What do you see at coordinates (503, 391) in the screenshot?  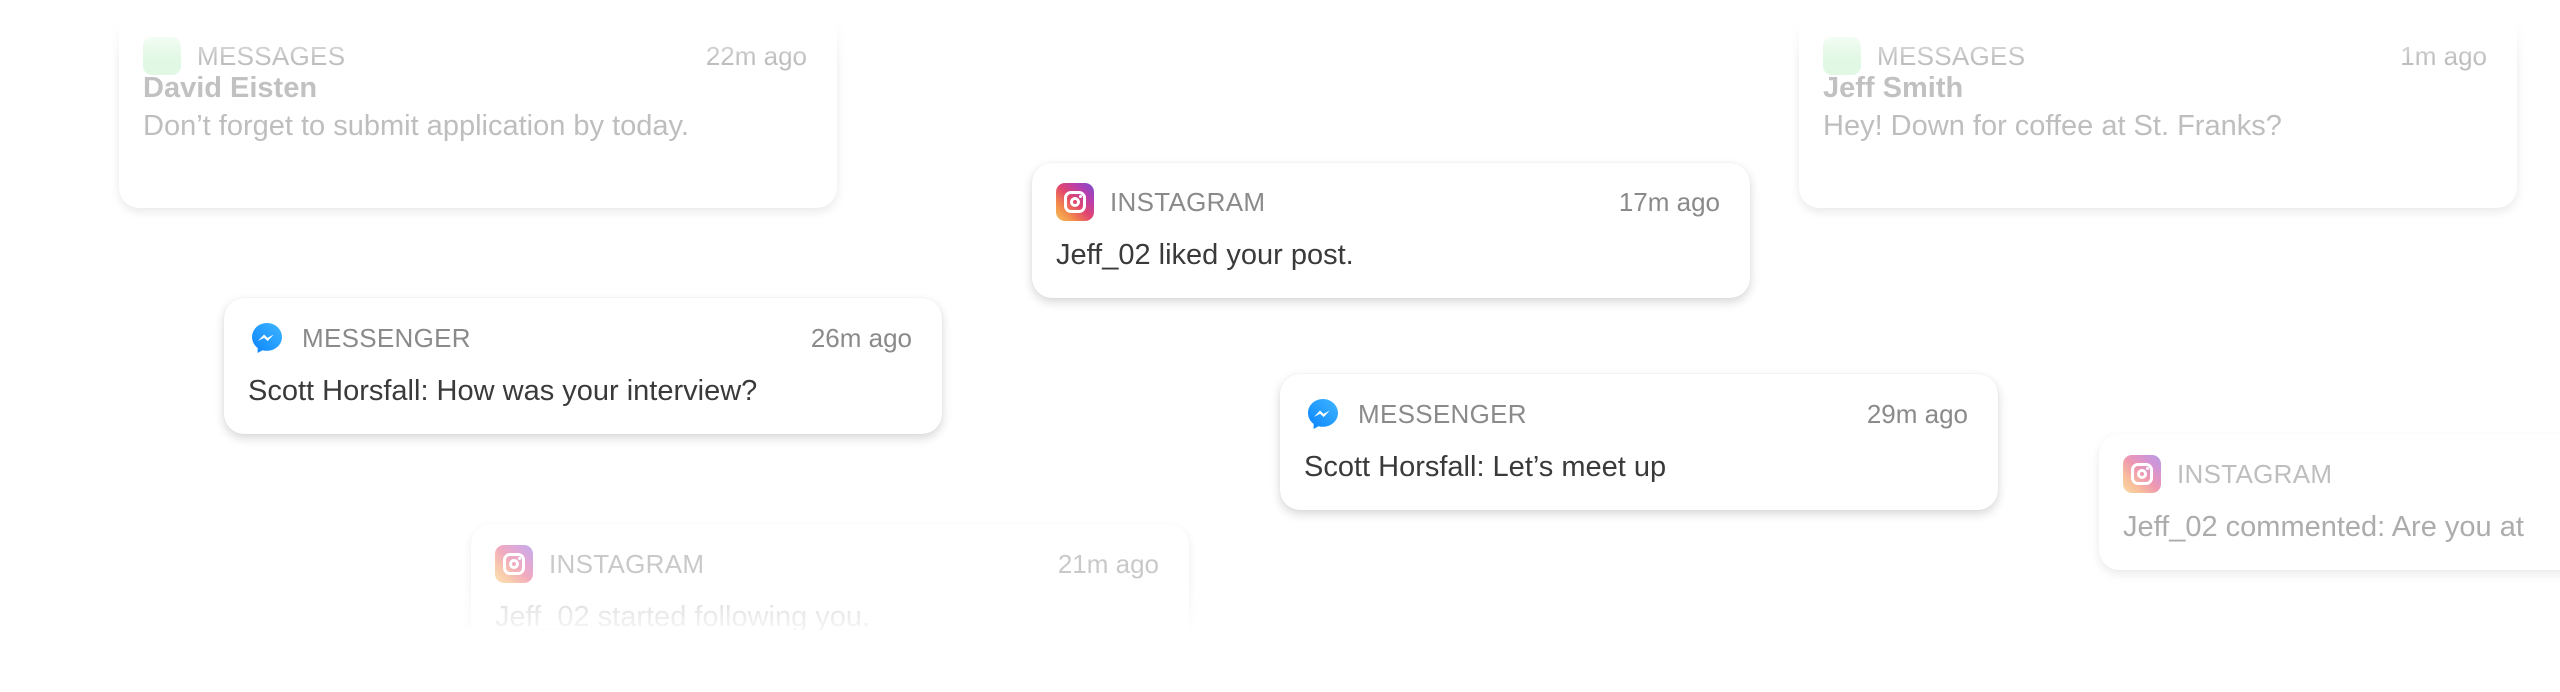 I see `notification-body: Scott Horsfall: How was your interview?` at bounding box center [503, 391].